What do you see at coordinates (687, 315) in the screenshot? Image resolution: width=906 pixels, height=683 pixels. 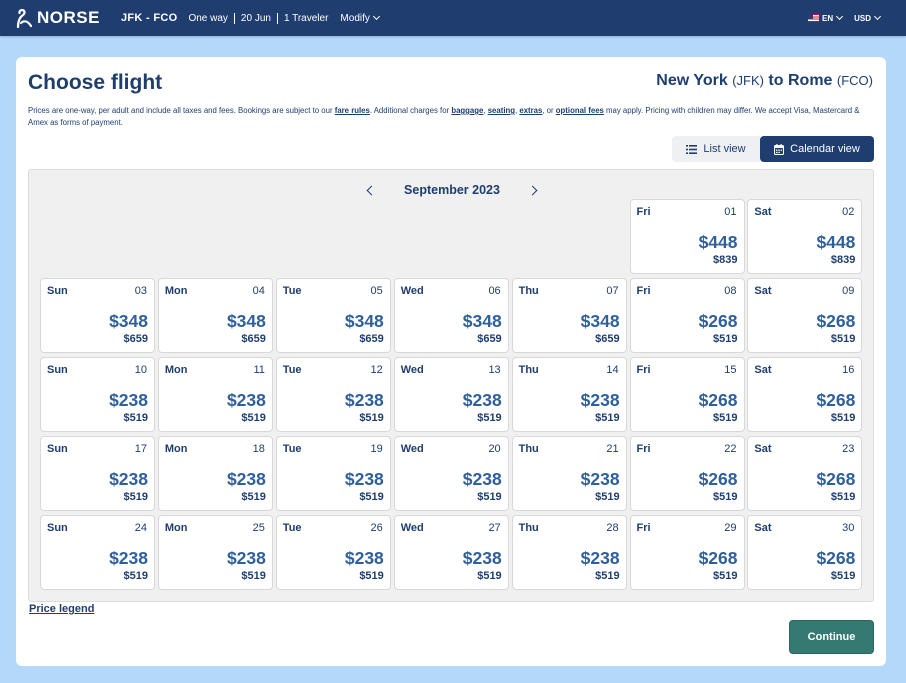 I see `calendar-day-08: Fri 08 $268 $519` at bounding box center [687, 315].